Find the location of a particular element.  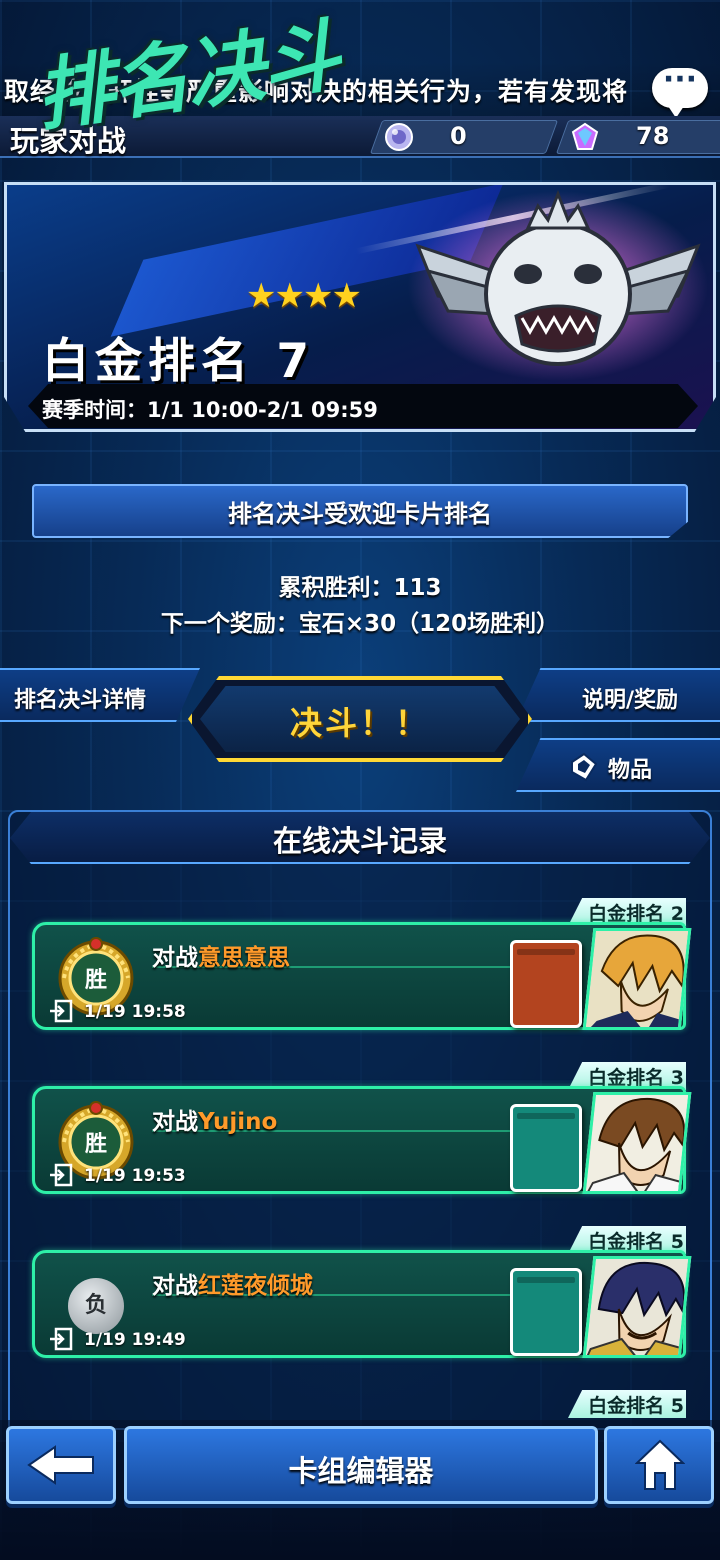

tab-help-rewards: 说明/奖励 is located at coordinates (618, 695).